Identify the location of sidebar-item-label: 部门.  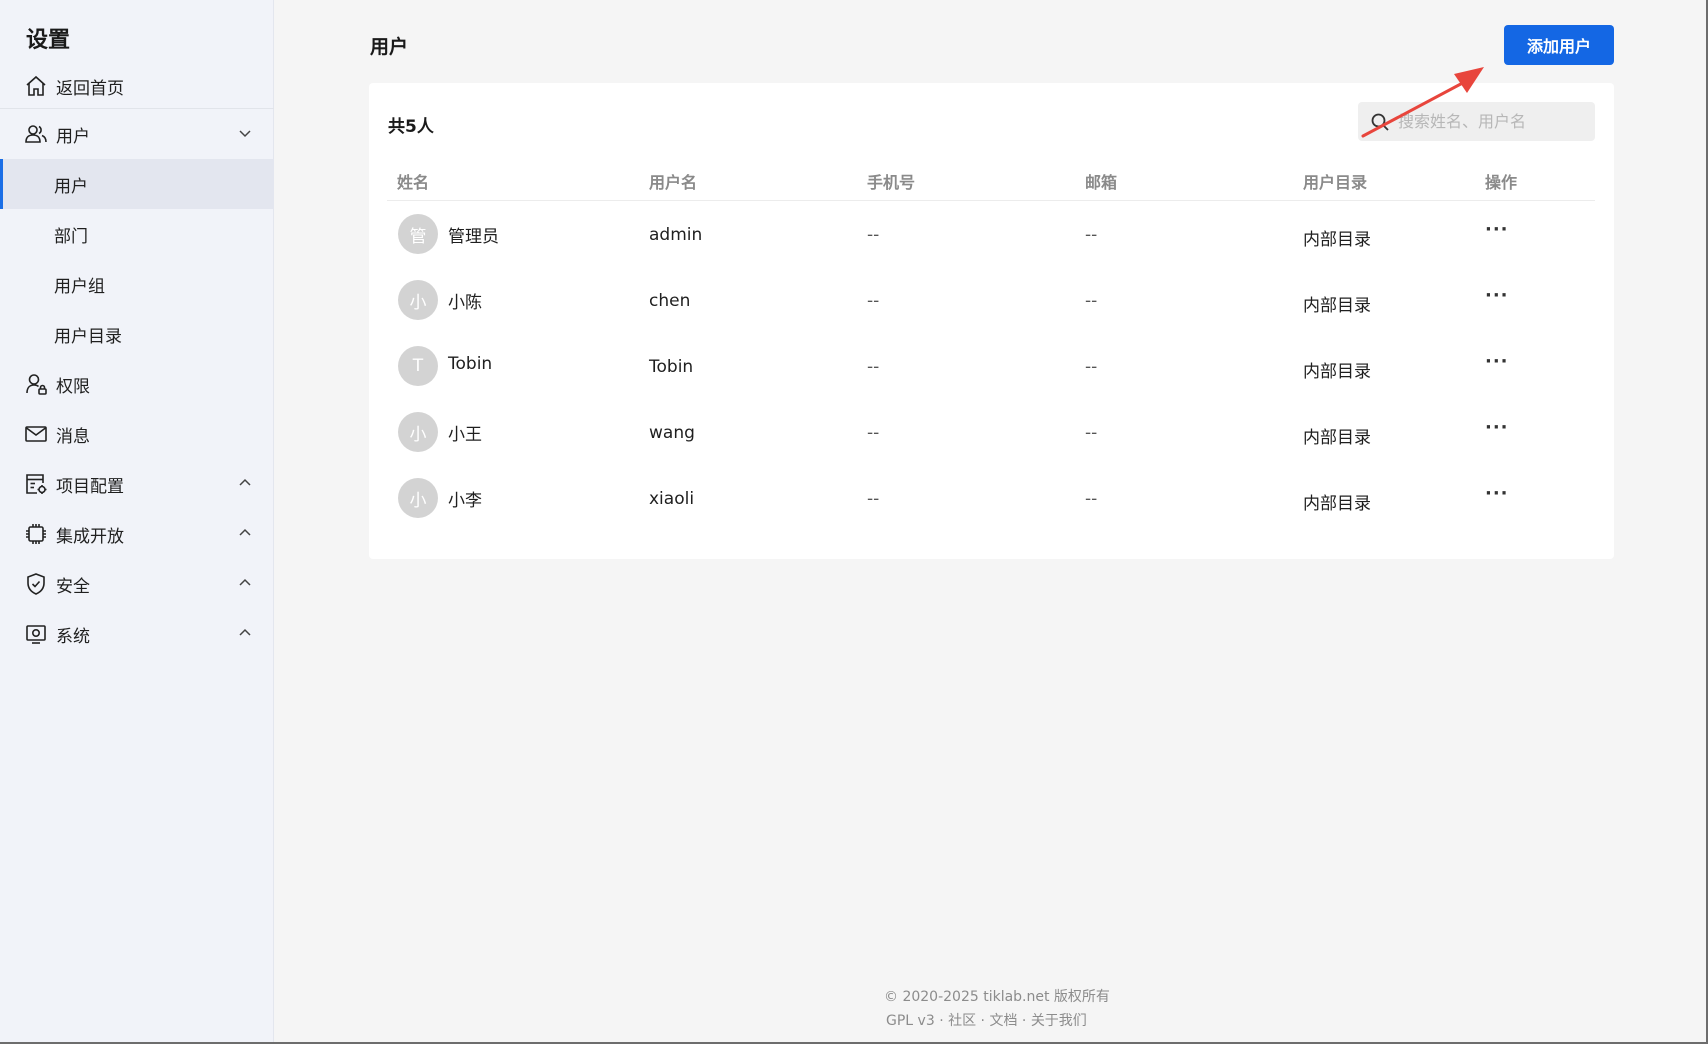
(71, 236).